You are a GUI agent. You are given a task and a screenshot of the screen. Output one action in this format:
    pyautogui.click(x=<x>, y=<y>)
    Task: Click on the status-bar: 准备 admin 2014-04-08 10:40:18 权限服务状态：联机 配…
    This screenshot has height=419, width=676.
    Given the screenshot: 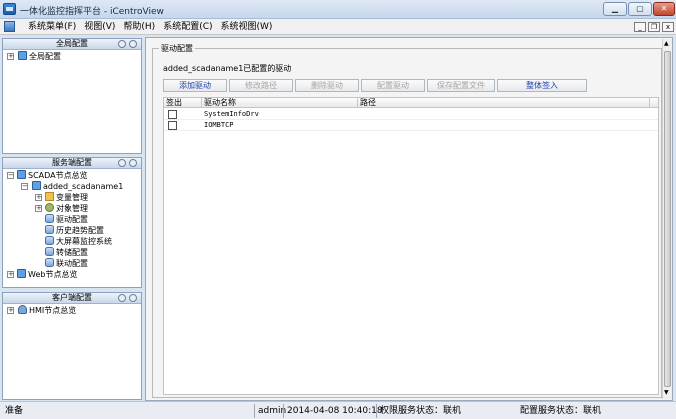 What is the action you would take?
    pyautogui.click(x=338, y=410)
    